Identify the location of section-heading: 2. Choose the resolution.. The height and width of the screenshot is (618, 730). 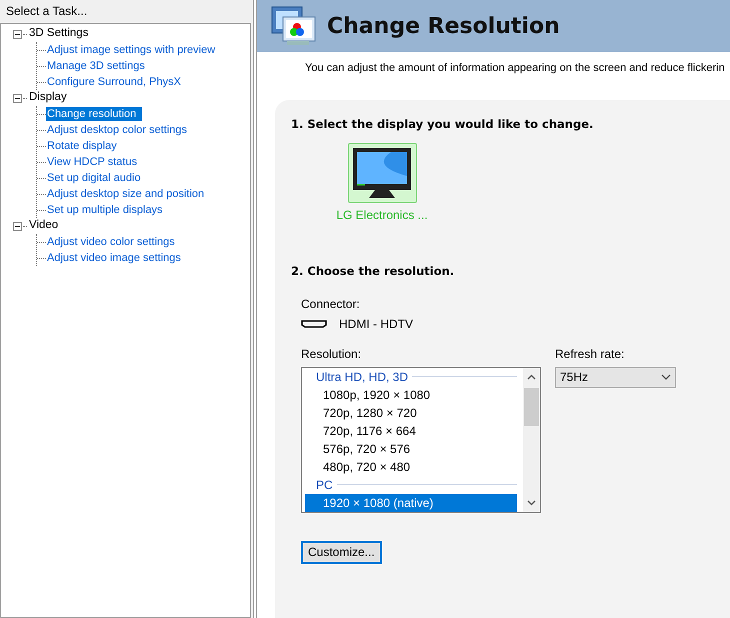
(373, 271).